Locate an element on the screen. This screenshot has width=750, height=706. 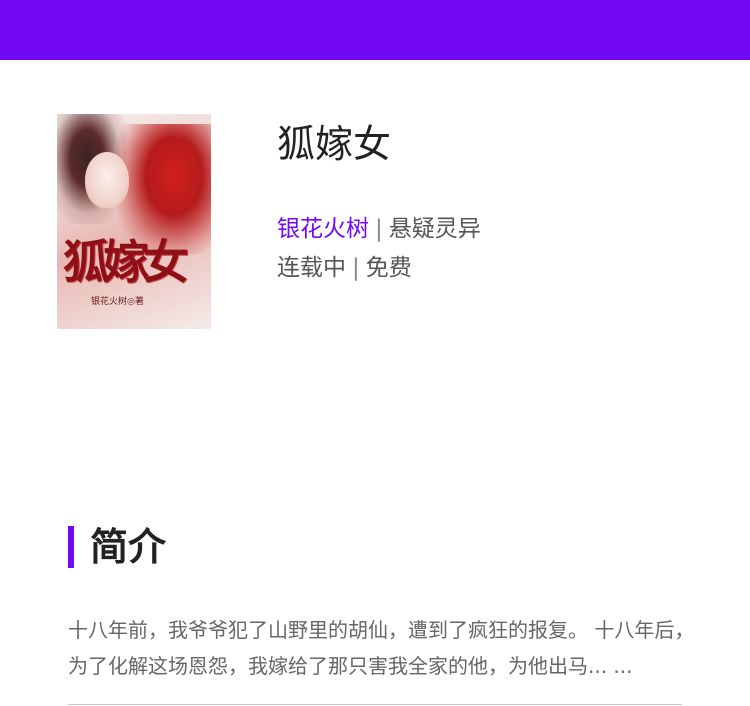
cover-art-face is located at coordinates (107, 180).